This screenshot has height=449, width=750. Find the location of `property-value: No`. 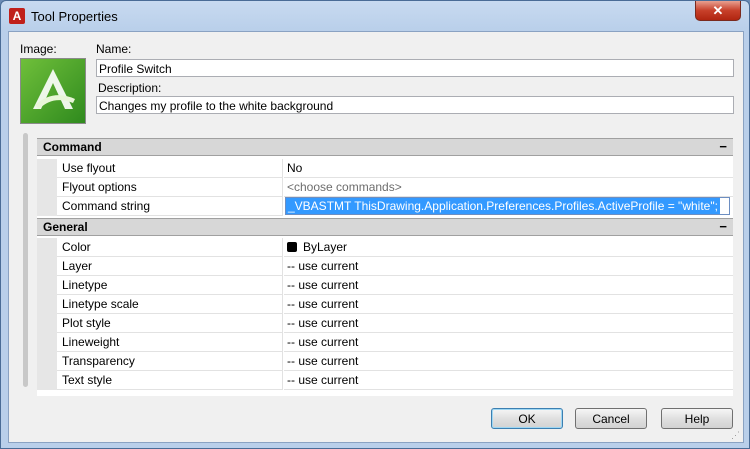

property-value: No is located at coordinates (508, 168).